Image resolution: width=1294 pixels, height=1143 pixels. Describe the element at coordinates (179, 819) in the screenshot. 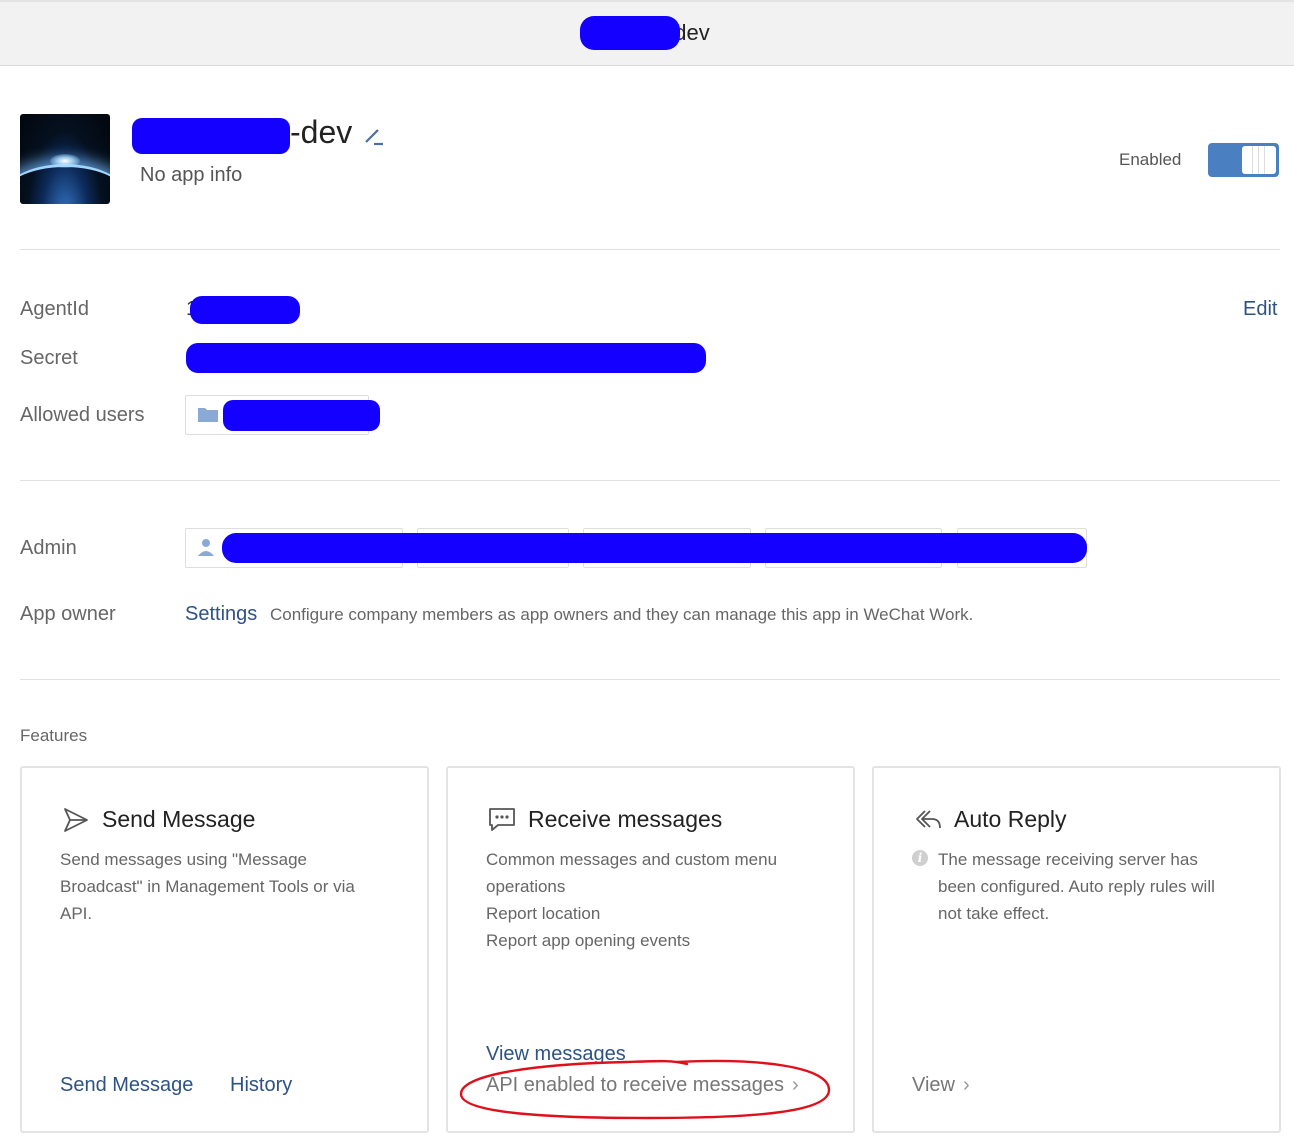

I see `card-title: Send Message` at that location.